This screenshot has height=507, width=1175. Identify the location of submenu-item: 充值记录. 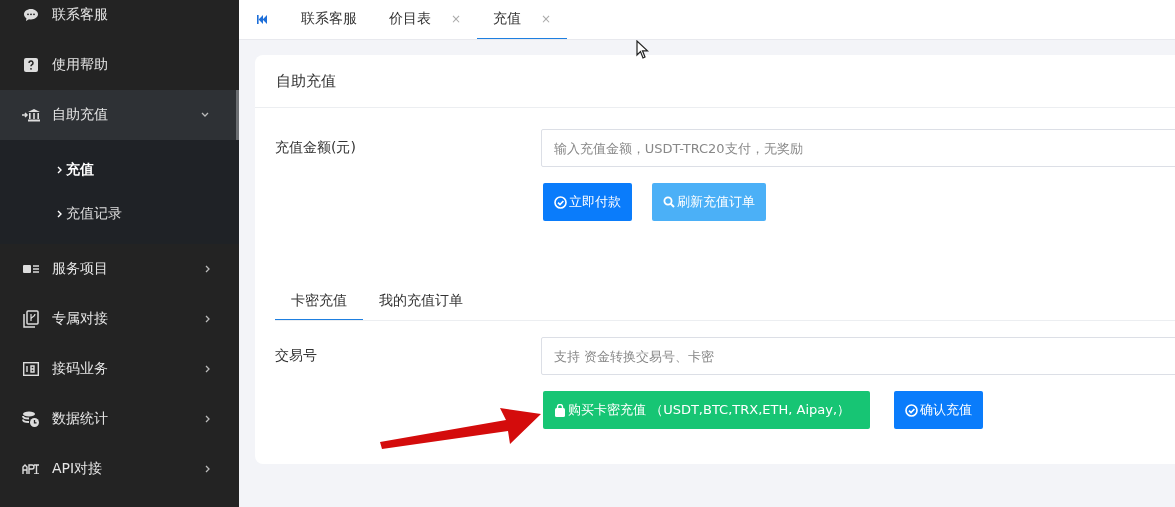
(119, 214).